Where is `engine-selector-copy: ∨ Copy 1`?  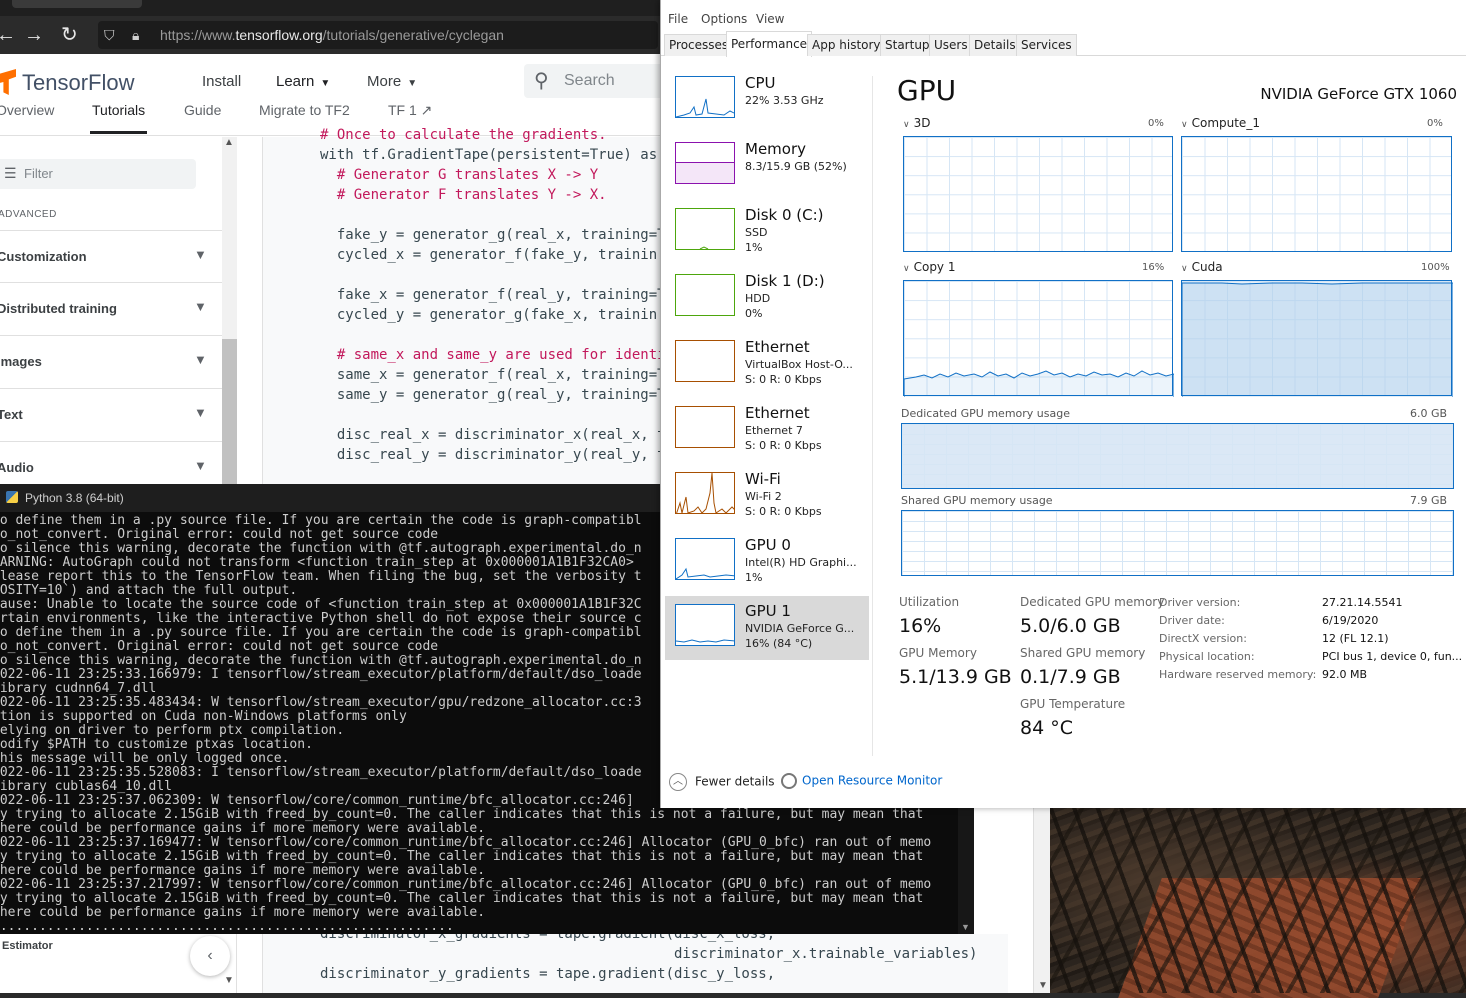
engine-selector-copy: ∨ Copy 1 is located at coordinates (929, 267).